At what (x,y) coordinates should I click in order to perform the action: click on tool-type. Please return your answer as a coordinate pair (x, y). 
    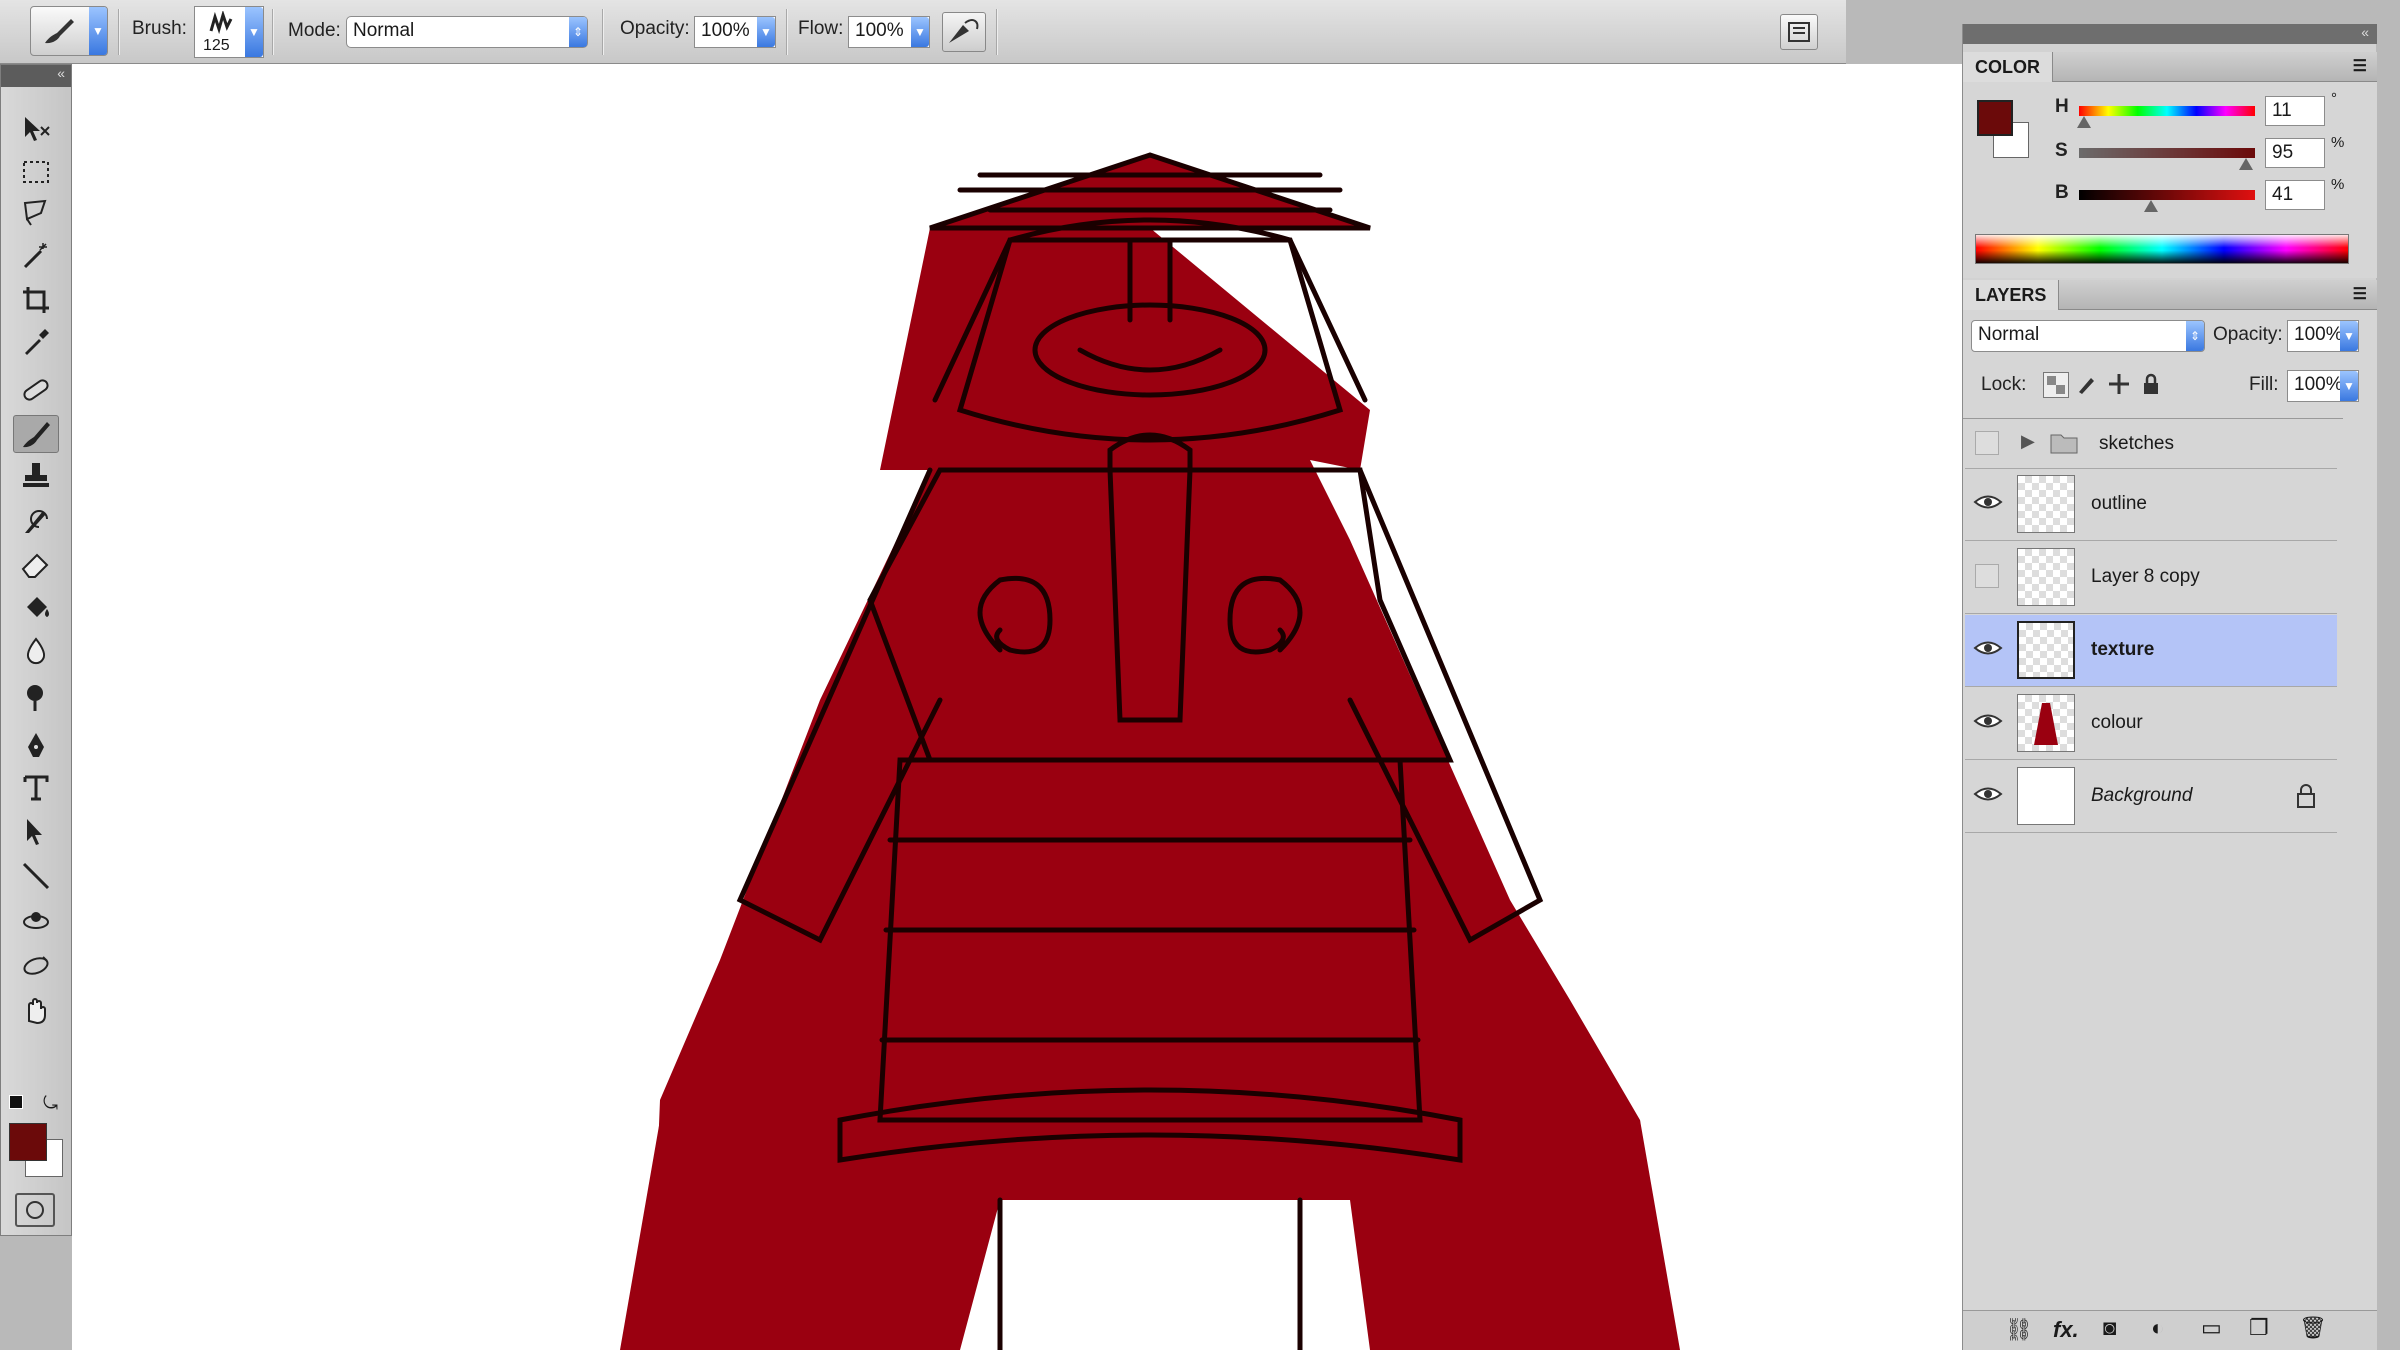
    Looking at the image, I should click on (36, 788).